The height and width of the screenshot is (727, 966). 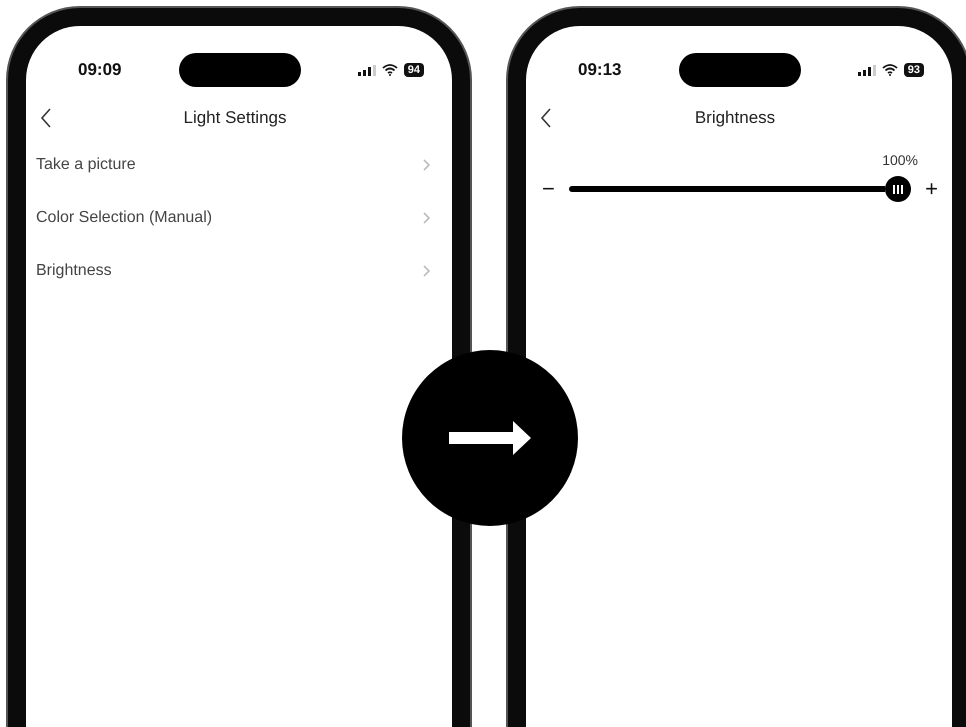 What do you see at coordinates (600, 70) in the screenshot?
I see `status-time: 09:13` at bounding box center [600, 70].